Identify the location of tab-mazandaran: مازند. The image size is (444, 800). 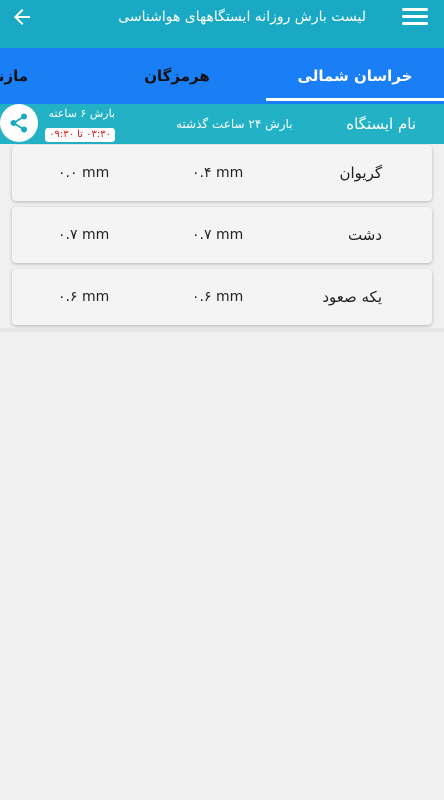
(14, 76).